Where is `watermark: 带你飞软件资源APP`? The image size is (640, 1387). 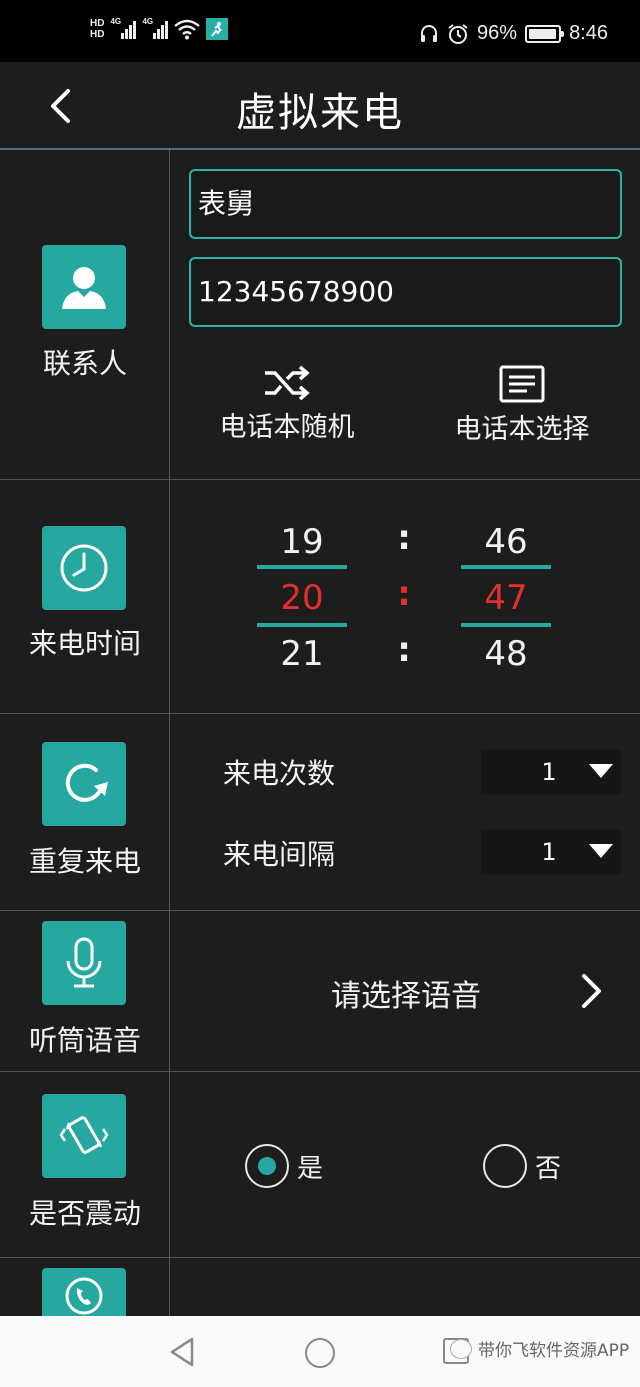
watermark: 带你飞软件资源APP is located at coordinates (539, 1348).